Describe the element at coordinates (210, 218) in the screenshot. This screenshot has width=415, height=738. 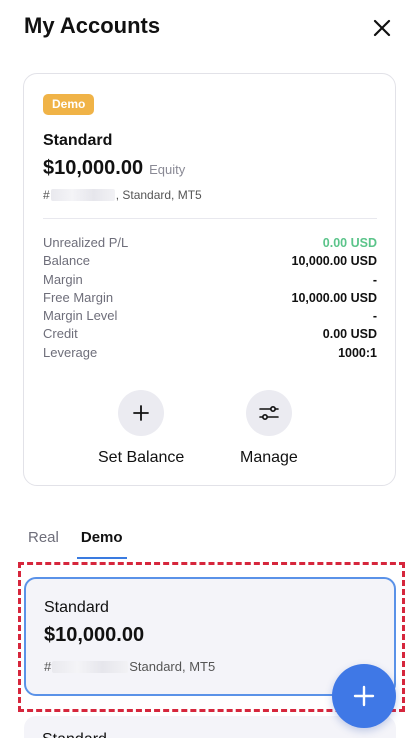
I see `divider` at that location.